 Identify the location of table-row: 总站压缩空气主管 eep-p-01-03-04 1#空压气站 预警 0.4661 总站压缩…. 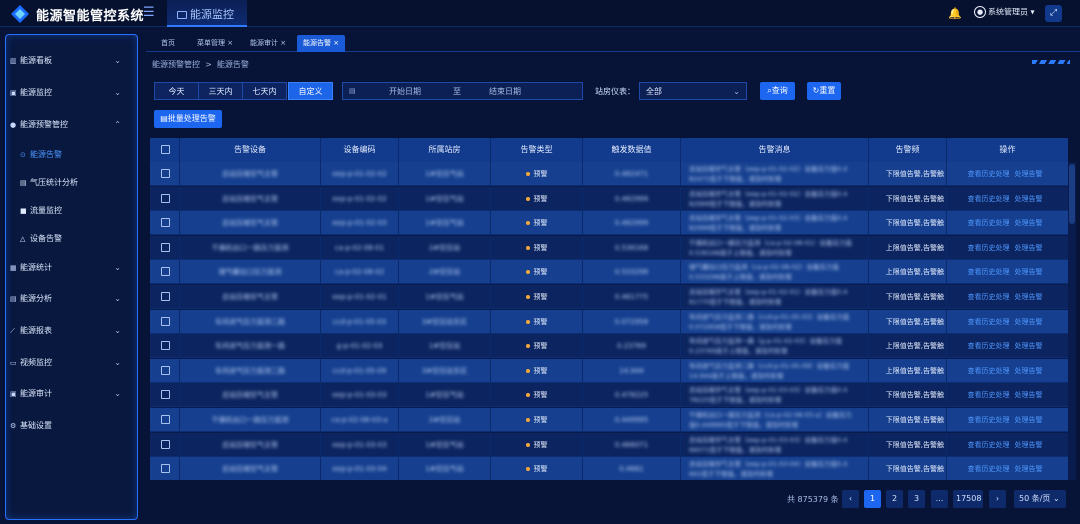
(609, 468).